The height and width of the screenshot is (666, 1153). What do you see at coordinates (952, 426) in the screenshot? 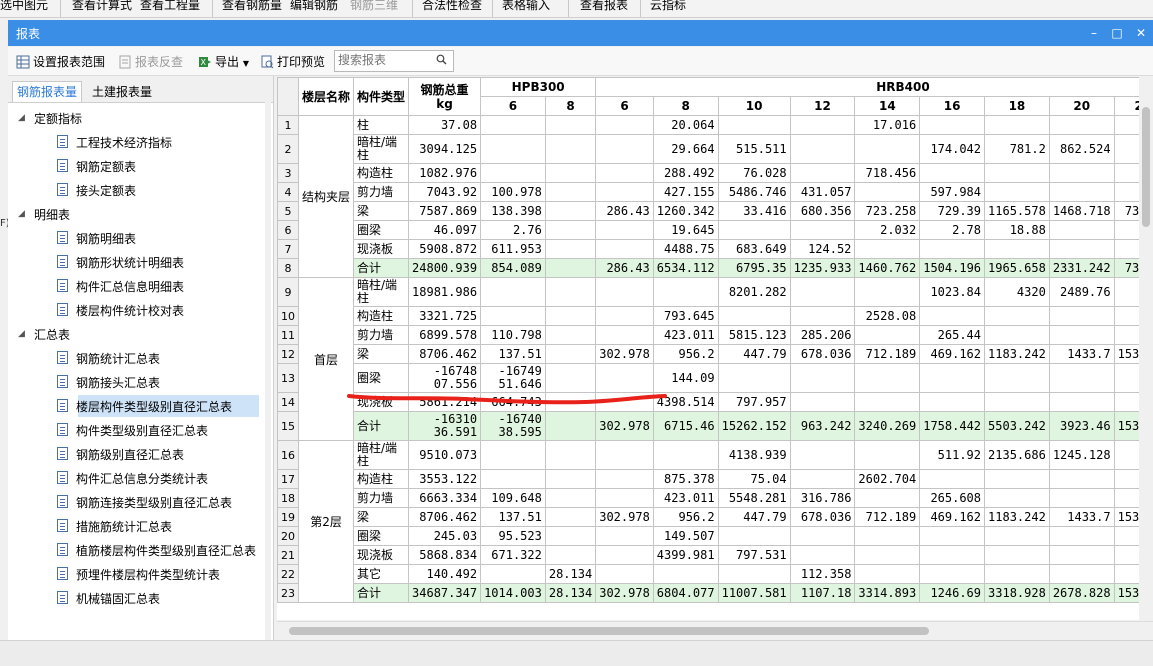
I see `weight-cell: 1758.442` at bounding box center [952, 426].